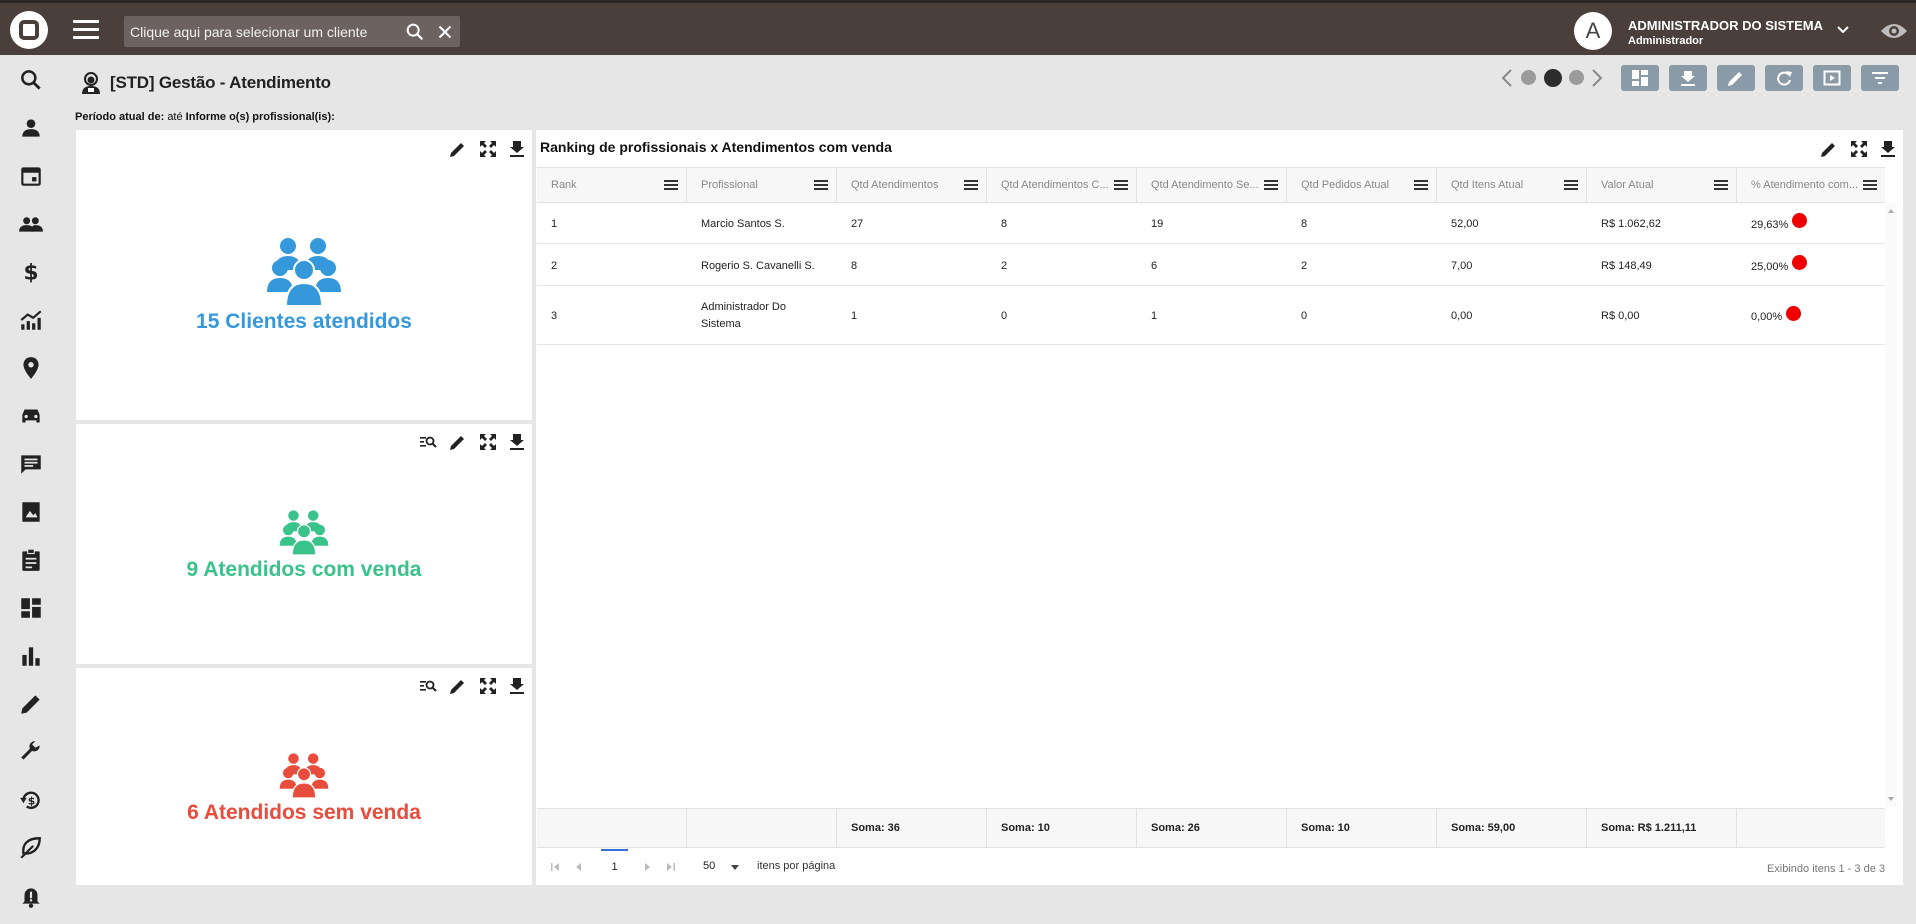 Image resolution: width=1916 pixels, height=924 pixels. Describe the element at coordinates (31, 224) in the screenshot. I see `sidebar-group-icon` at that location.